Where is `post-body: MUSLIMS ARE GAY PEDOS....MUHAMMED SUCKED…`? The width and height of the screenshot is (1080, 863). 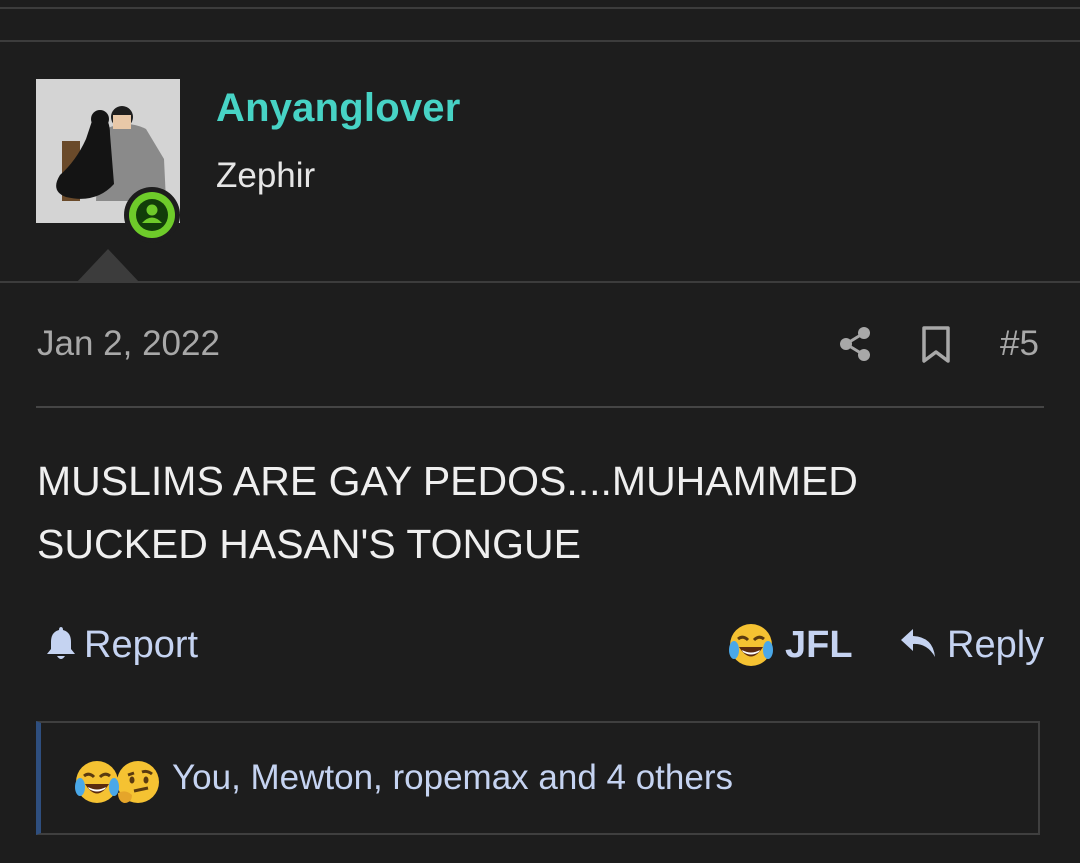
post-body: MUSLIMS ARE GAY PEDOS....MUHAMMED SUCKED… is located at coordinates (447, 512).